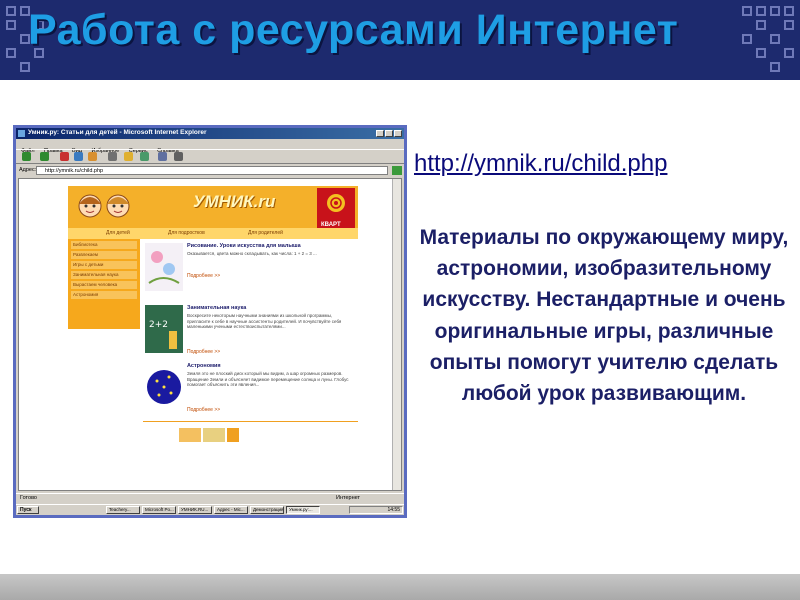 This screenshot has width=800, height=600. Describe the element at coordinates (104, 295) in the screenshot. I see `sidebar-item-astronomy: Астрономия` at that location.